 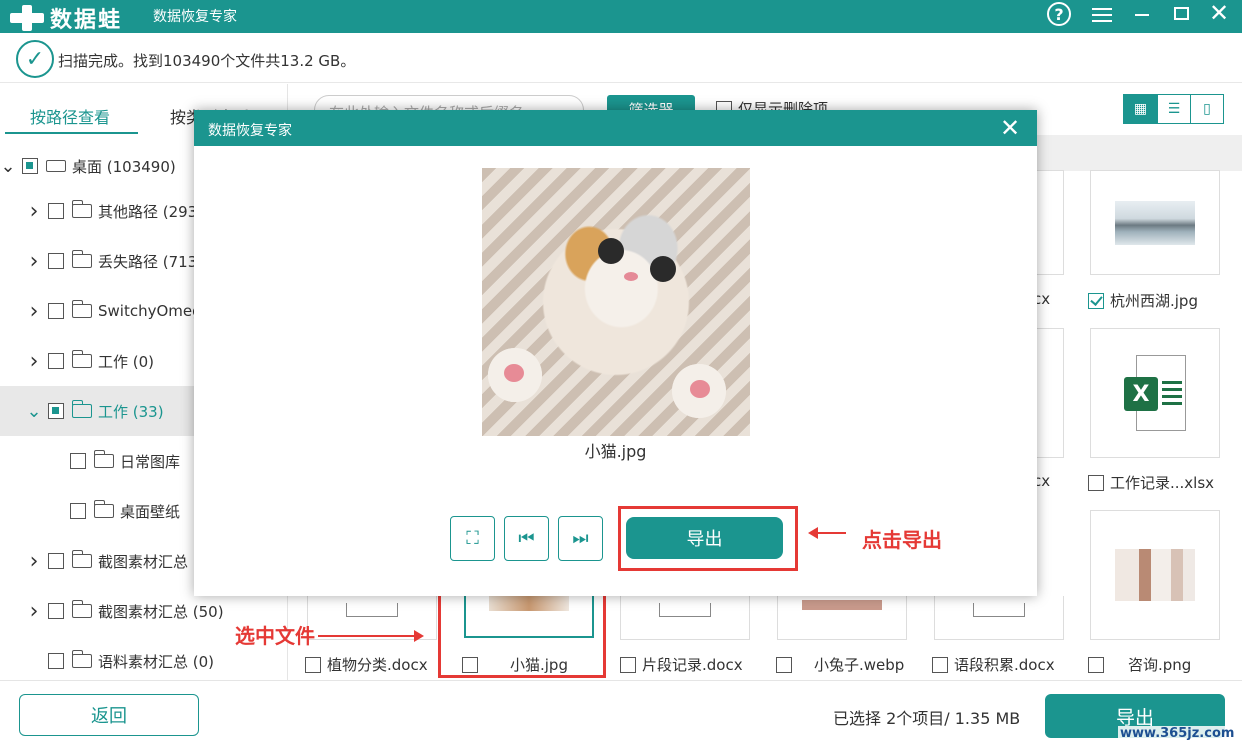 What do you see at coordinates (827, 533) in the screenshot?
I see `arrow-to-export` at bounding box center [827, 533].